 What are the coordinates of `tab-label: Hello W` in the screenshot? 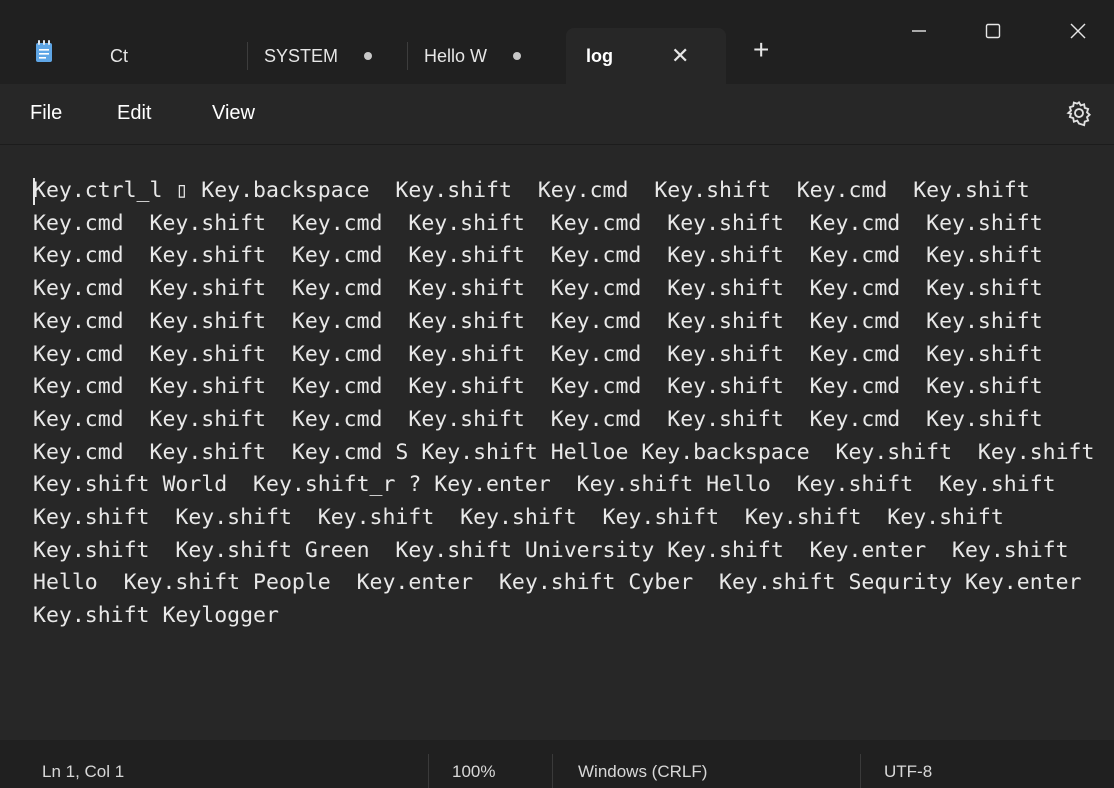 It's located at (456, 55).